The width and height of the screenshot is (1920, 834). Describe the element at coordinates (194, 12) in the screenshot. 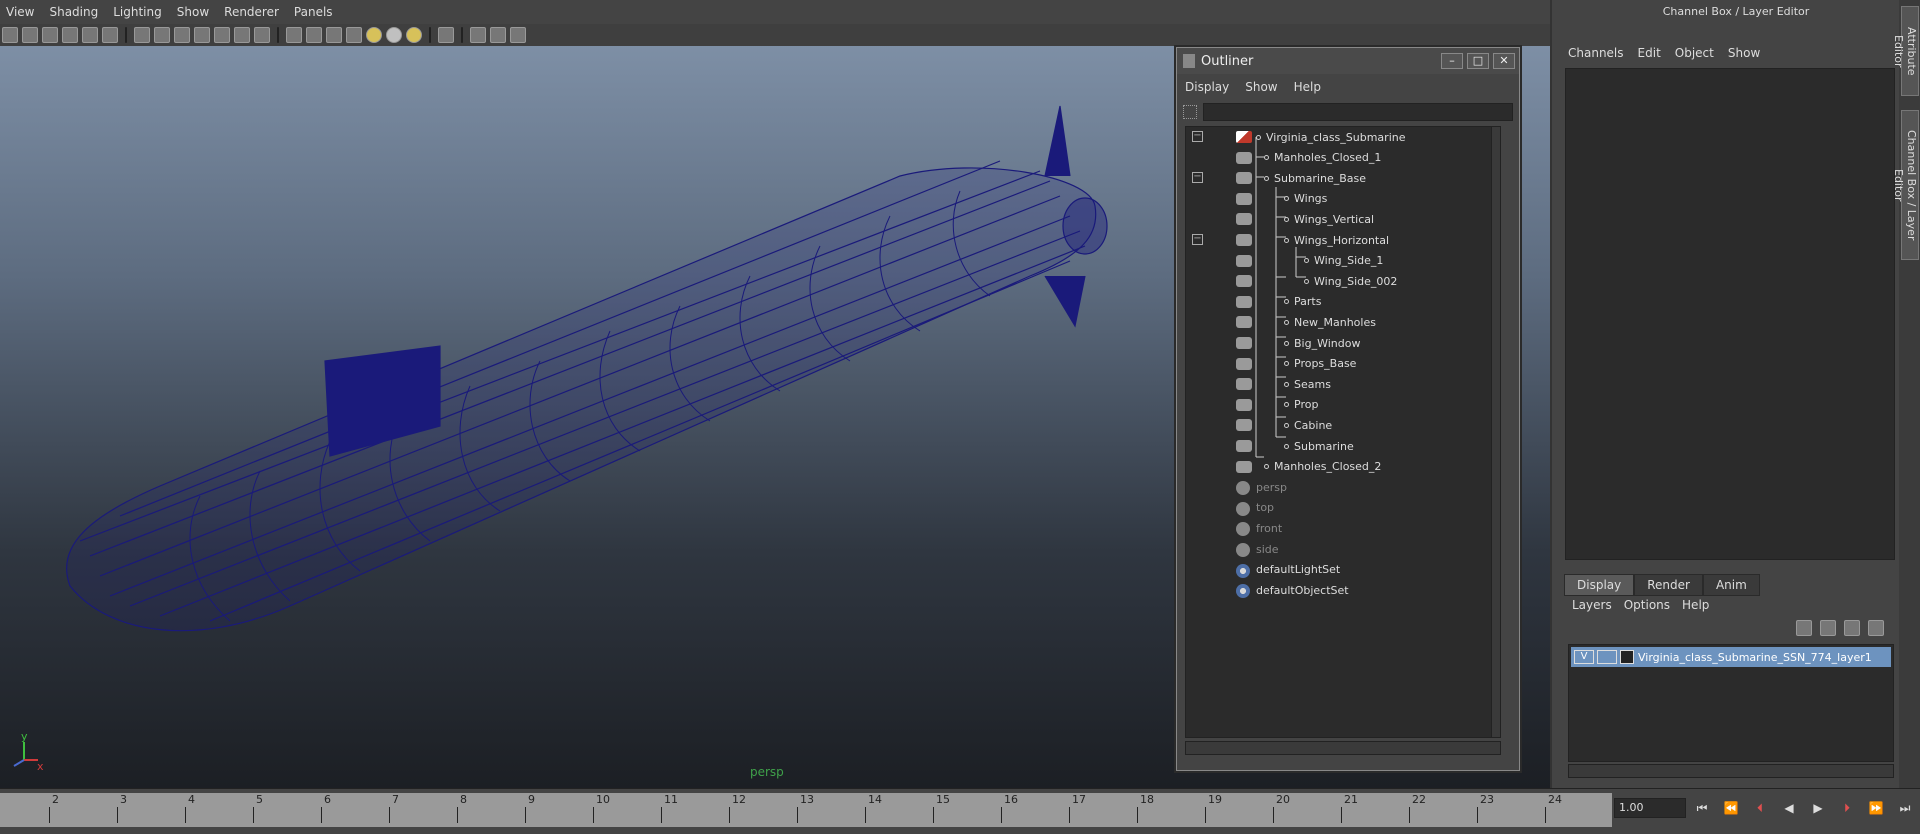

I see `menu-show: Show` at that location.